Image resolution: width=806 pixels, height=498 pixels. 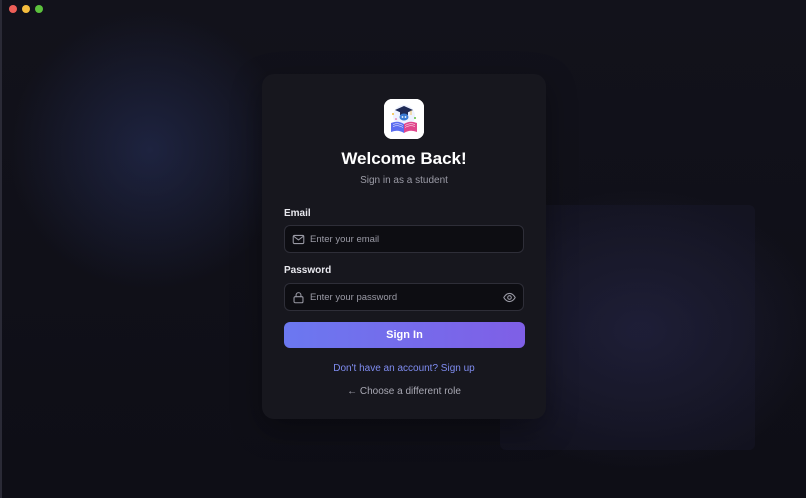 I want to click on email-label: Email, so click(x=297, y=213).